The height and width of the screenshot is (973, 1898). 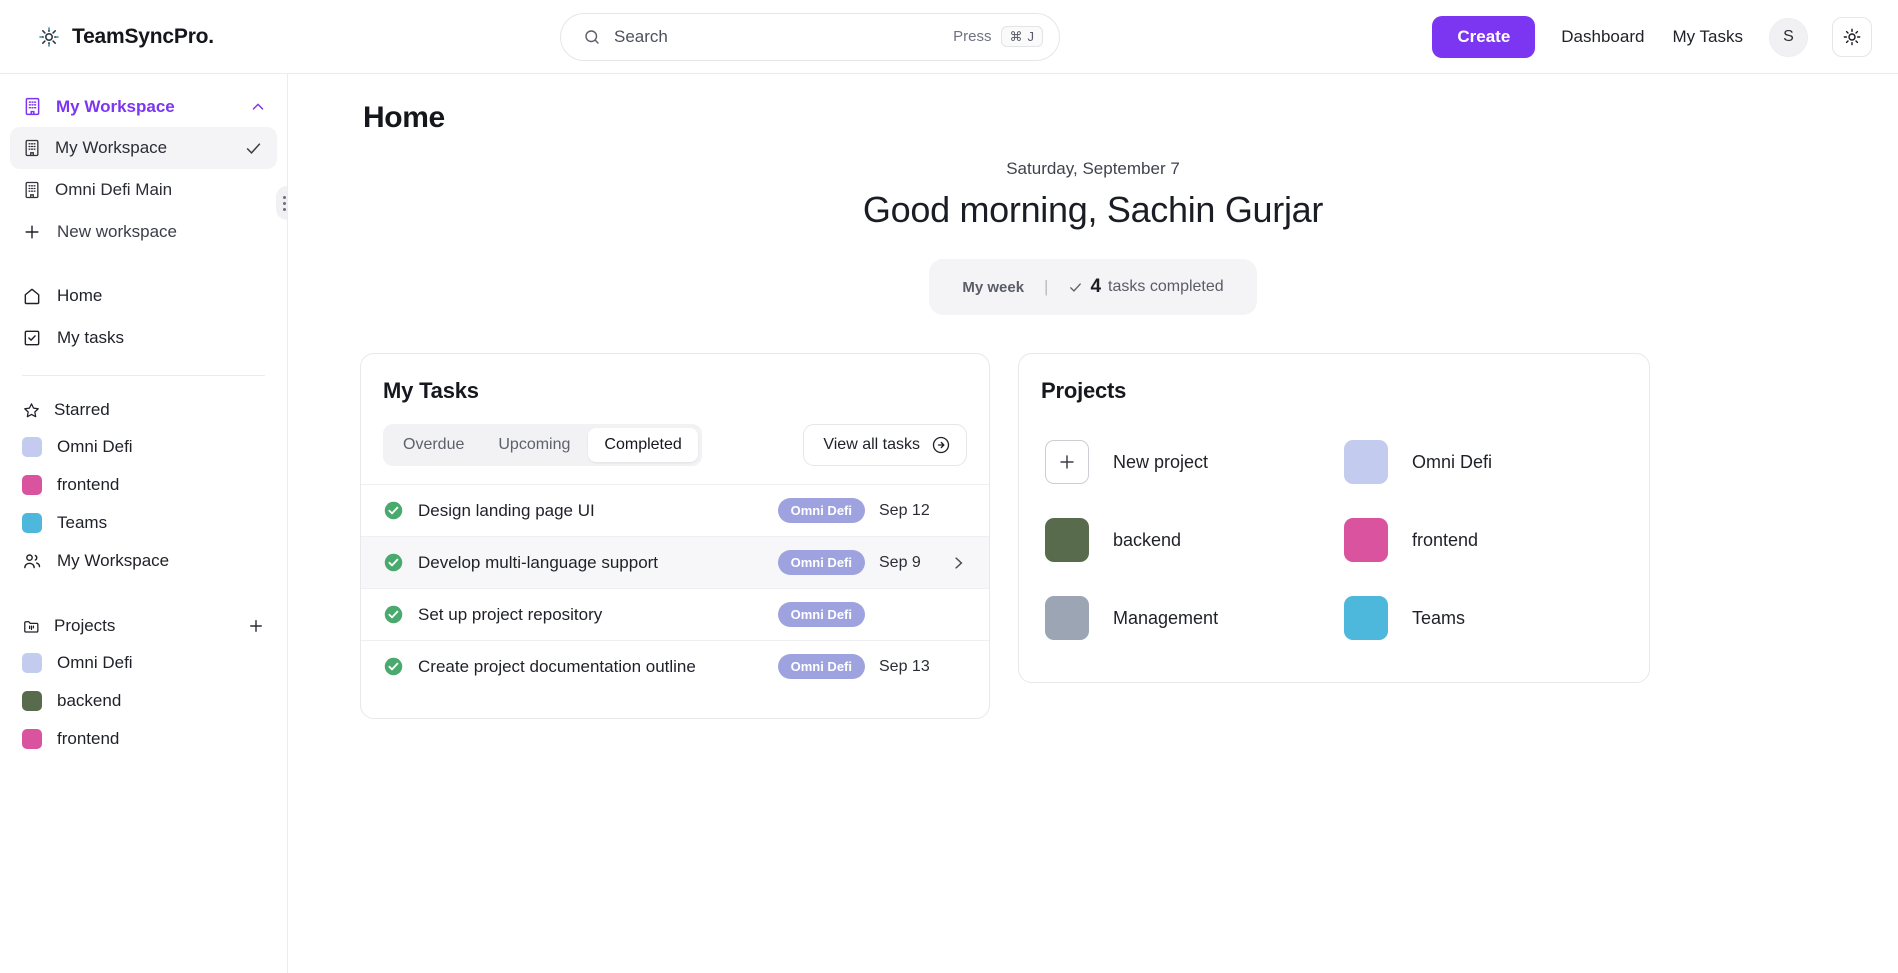 I want to click on starred-item-my-workspace: My Workspace, so click(x=143, y=561).